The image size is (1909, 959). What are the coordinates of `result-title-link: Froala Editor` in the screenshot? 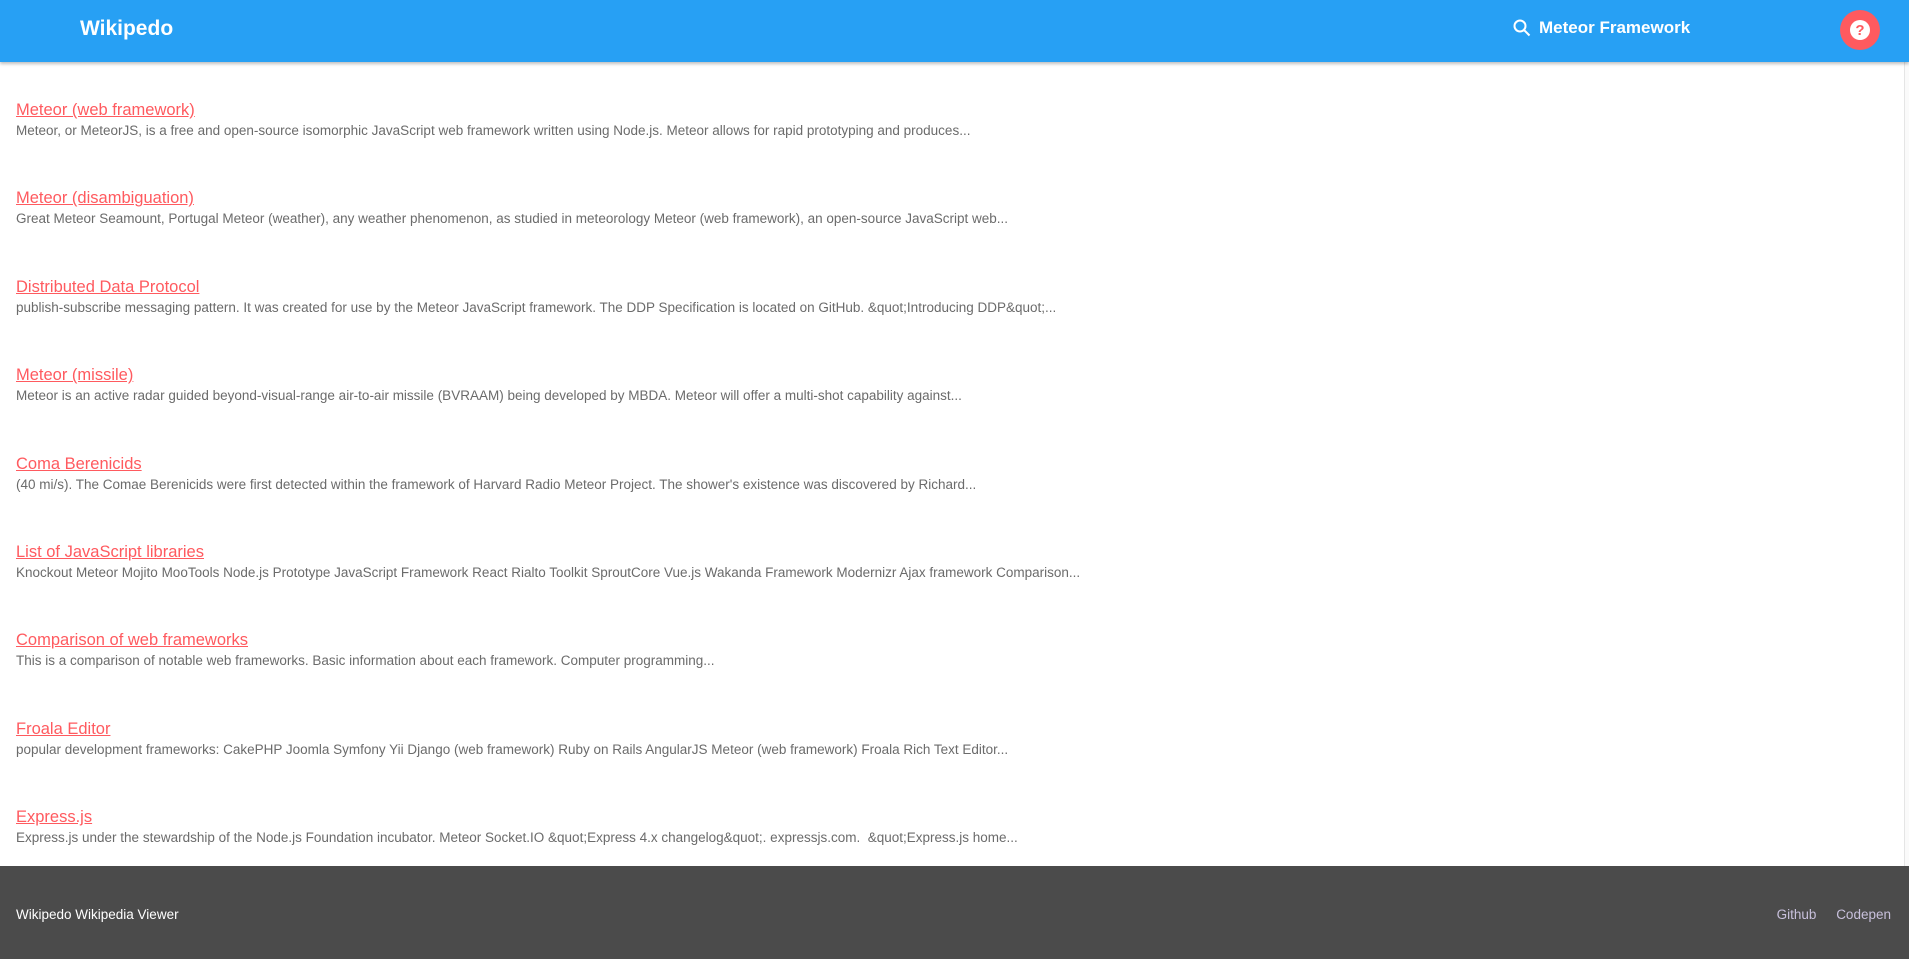 It's located at (63, 729).